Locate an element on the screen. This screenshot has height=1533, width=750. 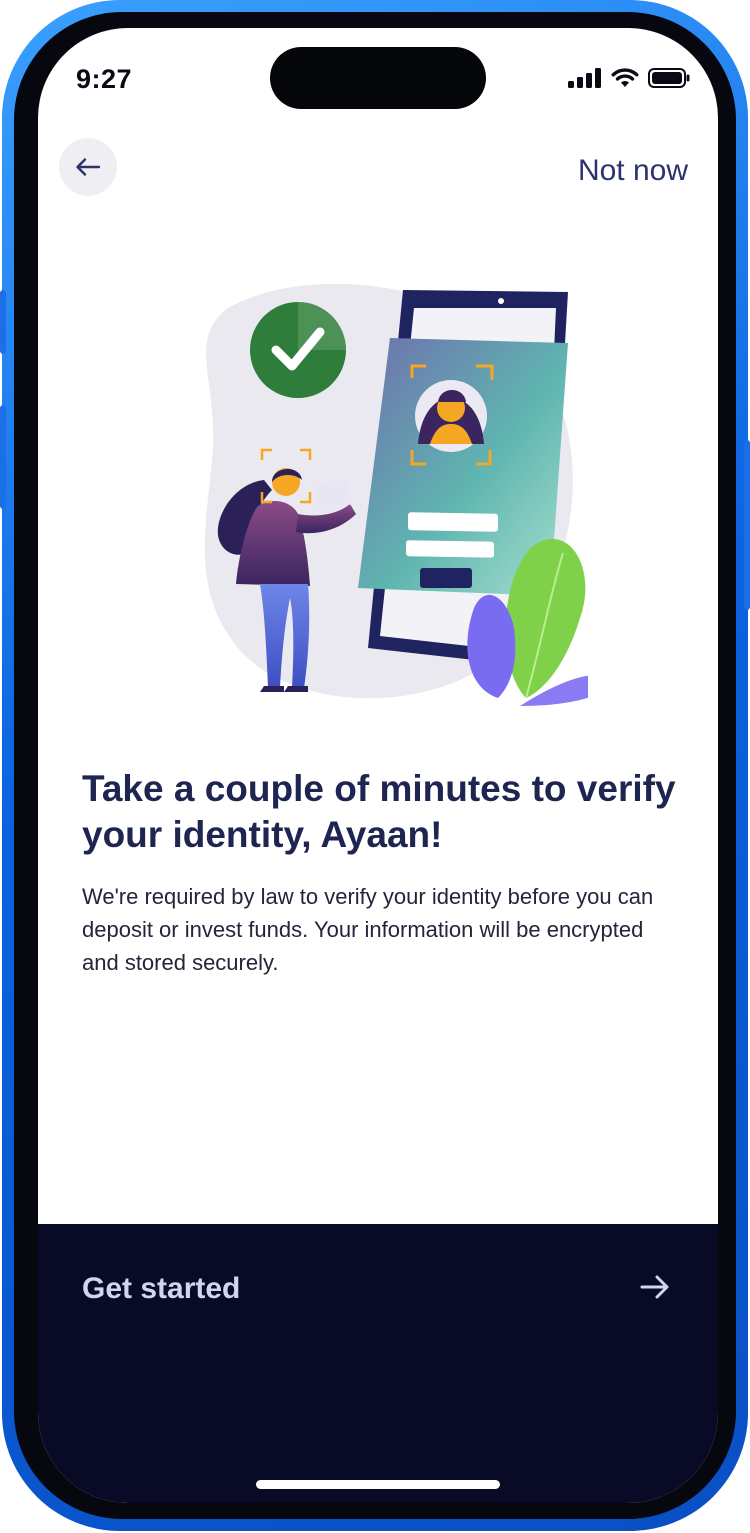
get-started-label: Get started is located at coordinates (161, 1288).